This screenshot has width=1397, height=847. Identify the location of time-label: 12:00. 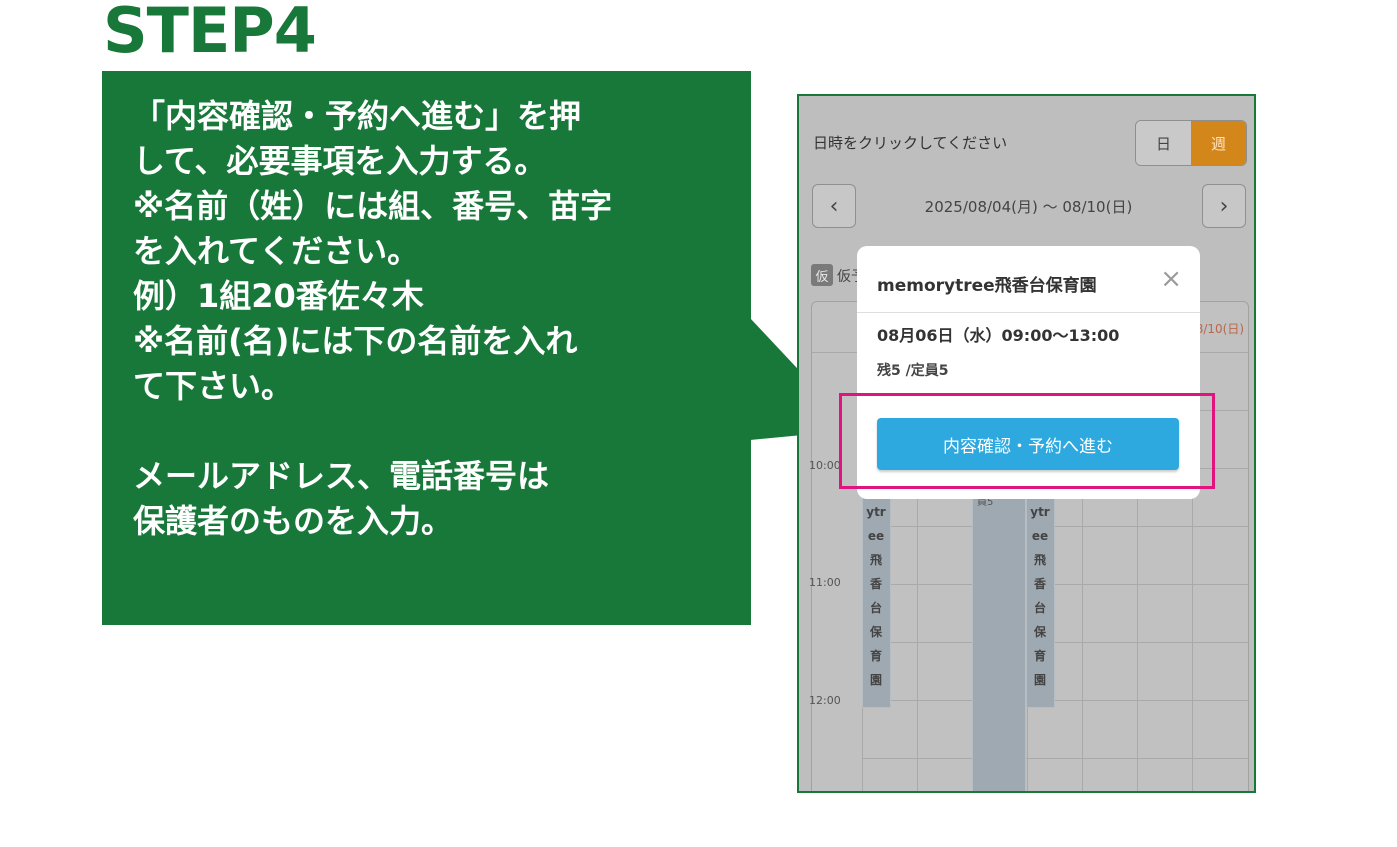
(825, 700).